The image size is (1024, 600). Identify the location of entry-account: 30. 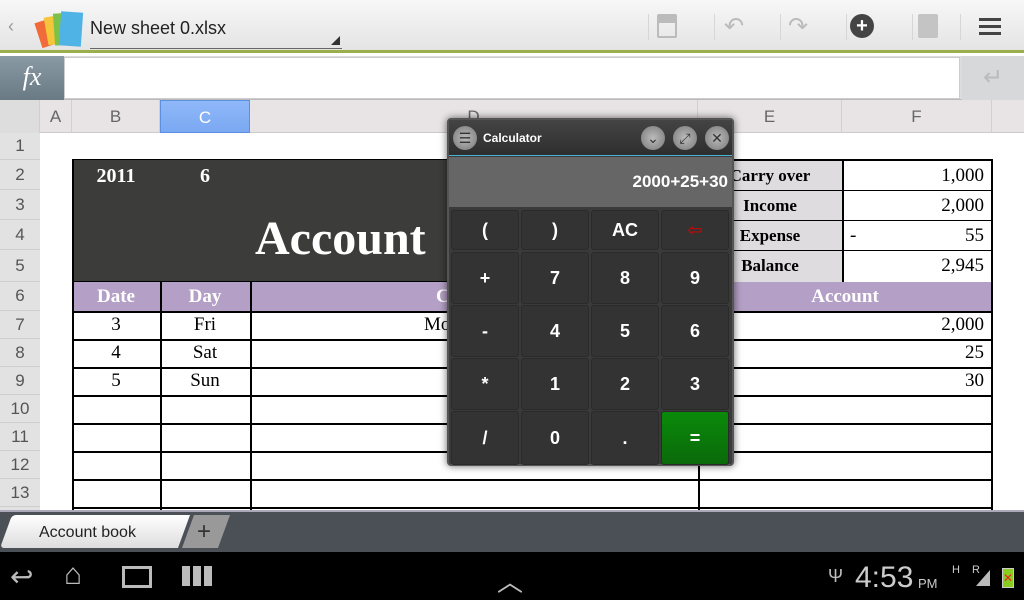
(841, 381).